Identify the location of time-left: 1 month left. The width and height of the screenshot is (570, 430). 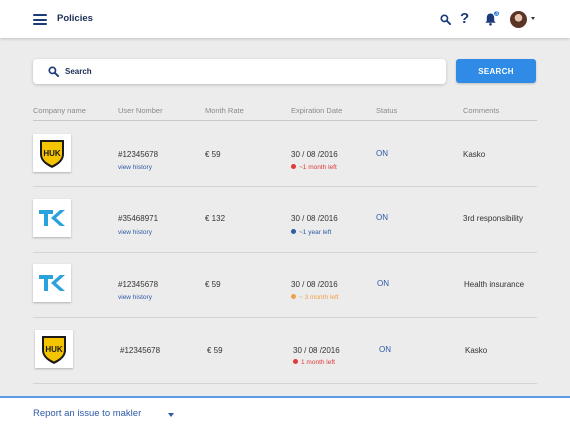
(314, 362).